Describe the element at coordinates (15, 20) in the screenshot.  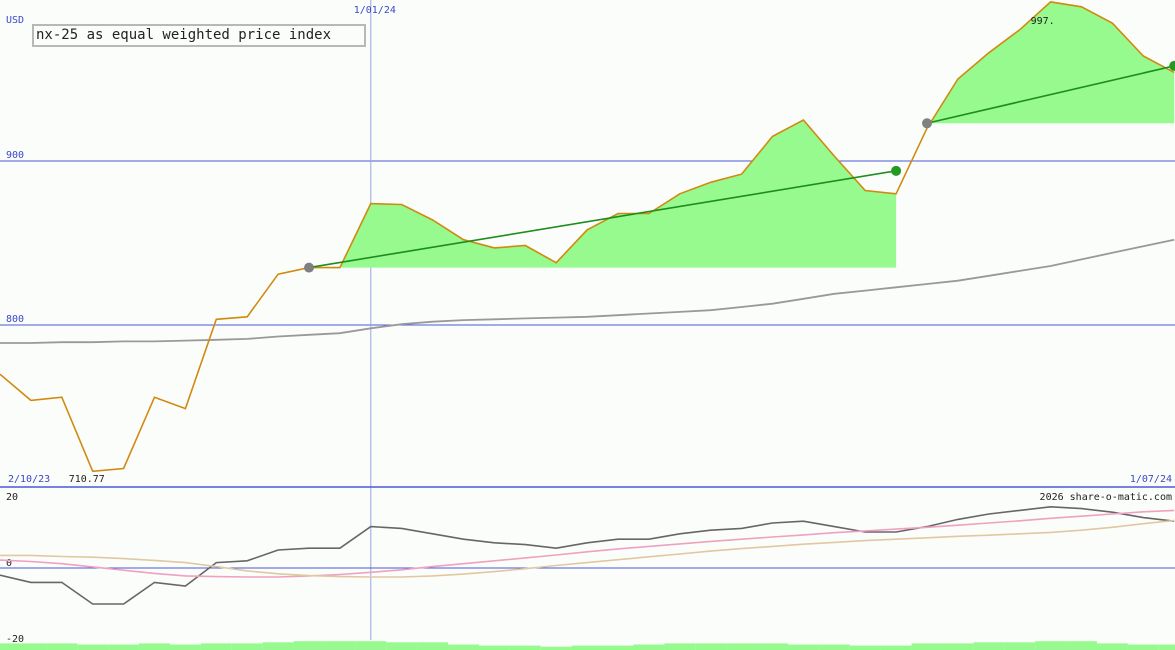
I see `y-axis-unit-label: USD` at that location.